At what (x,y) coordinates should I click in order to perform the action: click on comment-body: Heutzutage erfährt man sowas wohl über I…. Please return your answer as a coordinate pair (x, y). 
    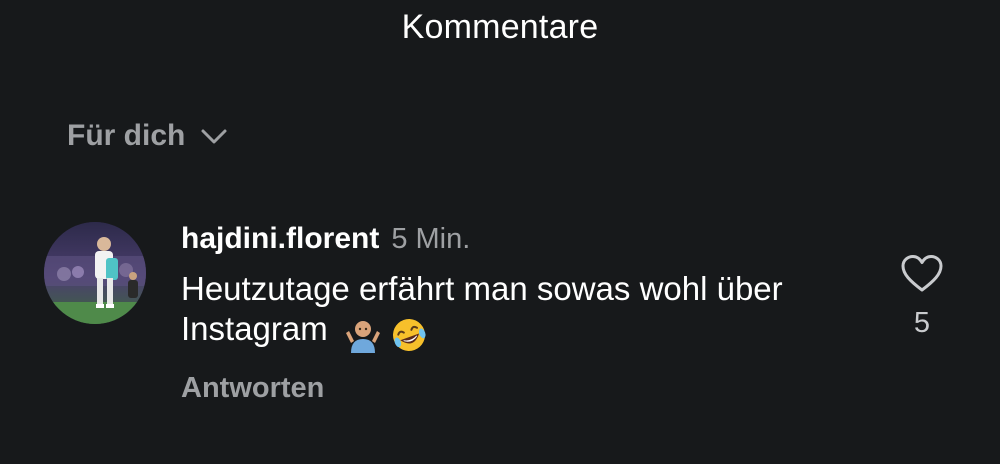
    Looking at the image, I should click on (531, 311).